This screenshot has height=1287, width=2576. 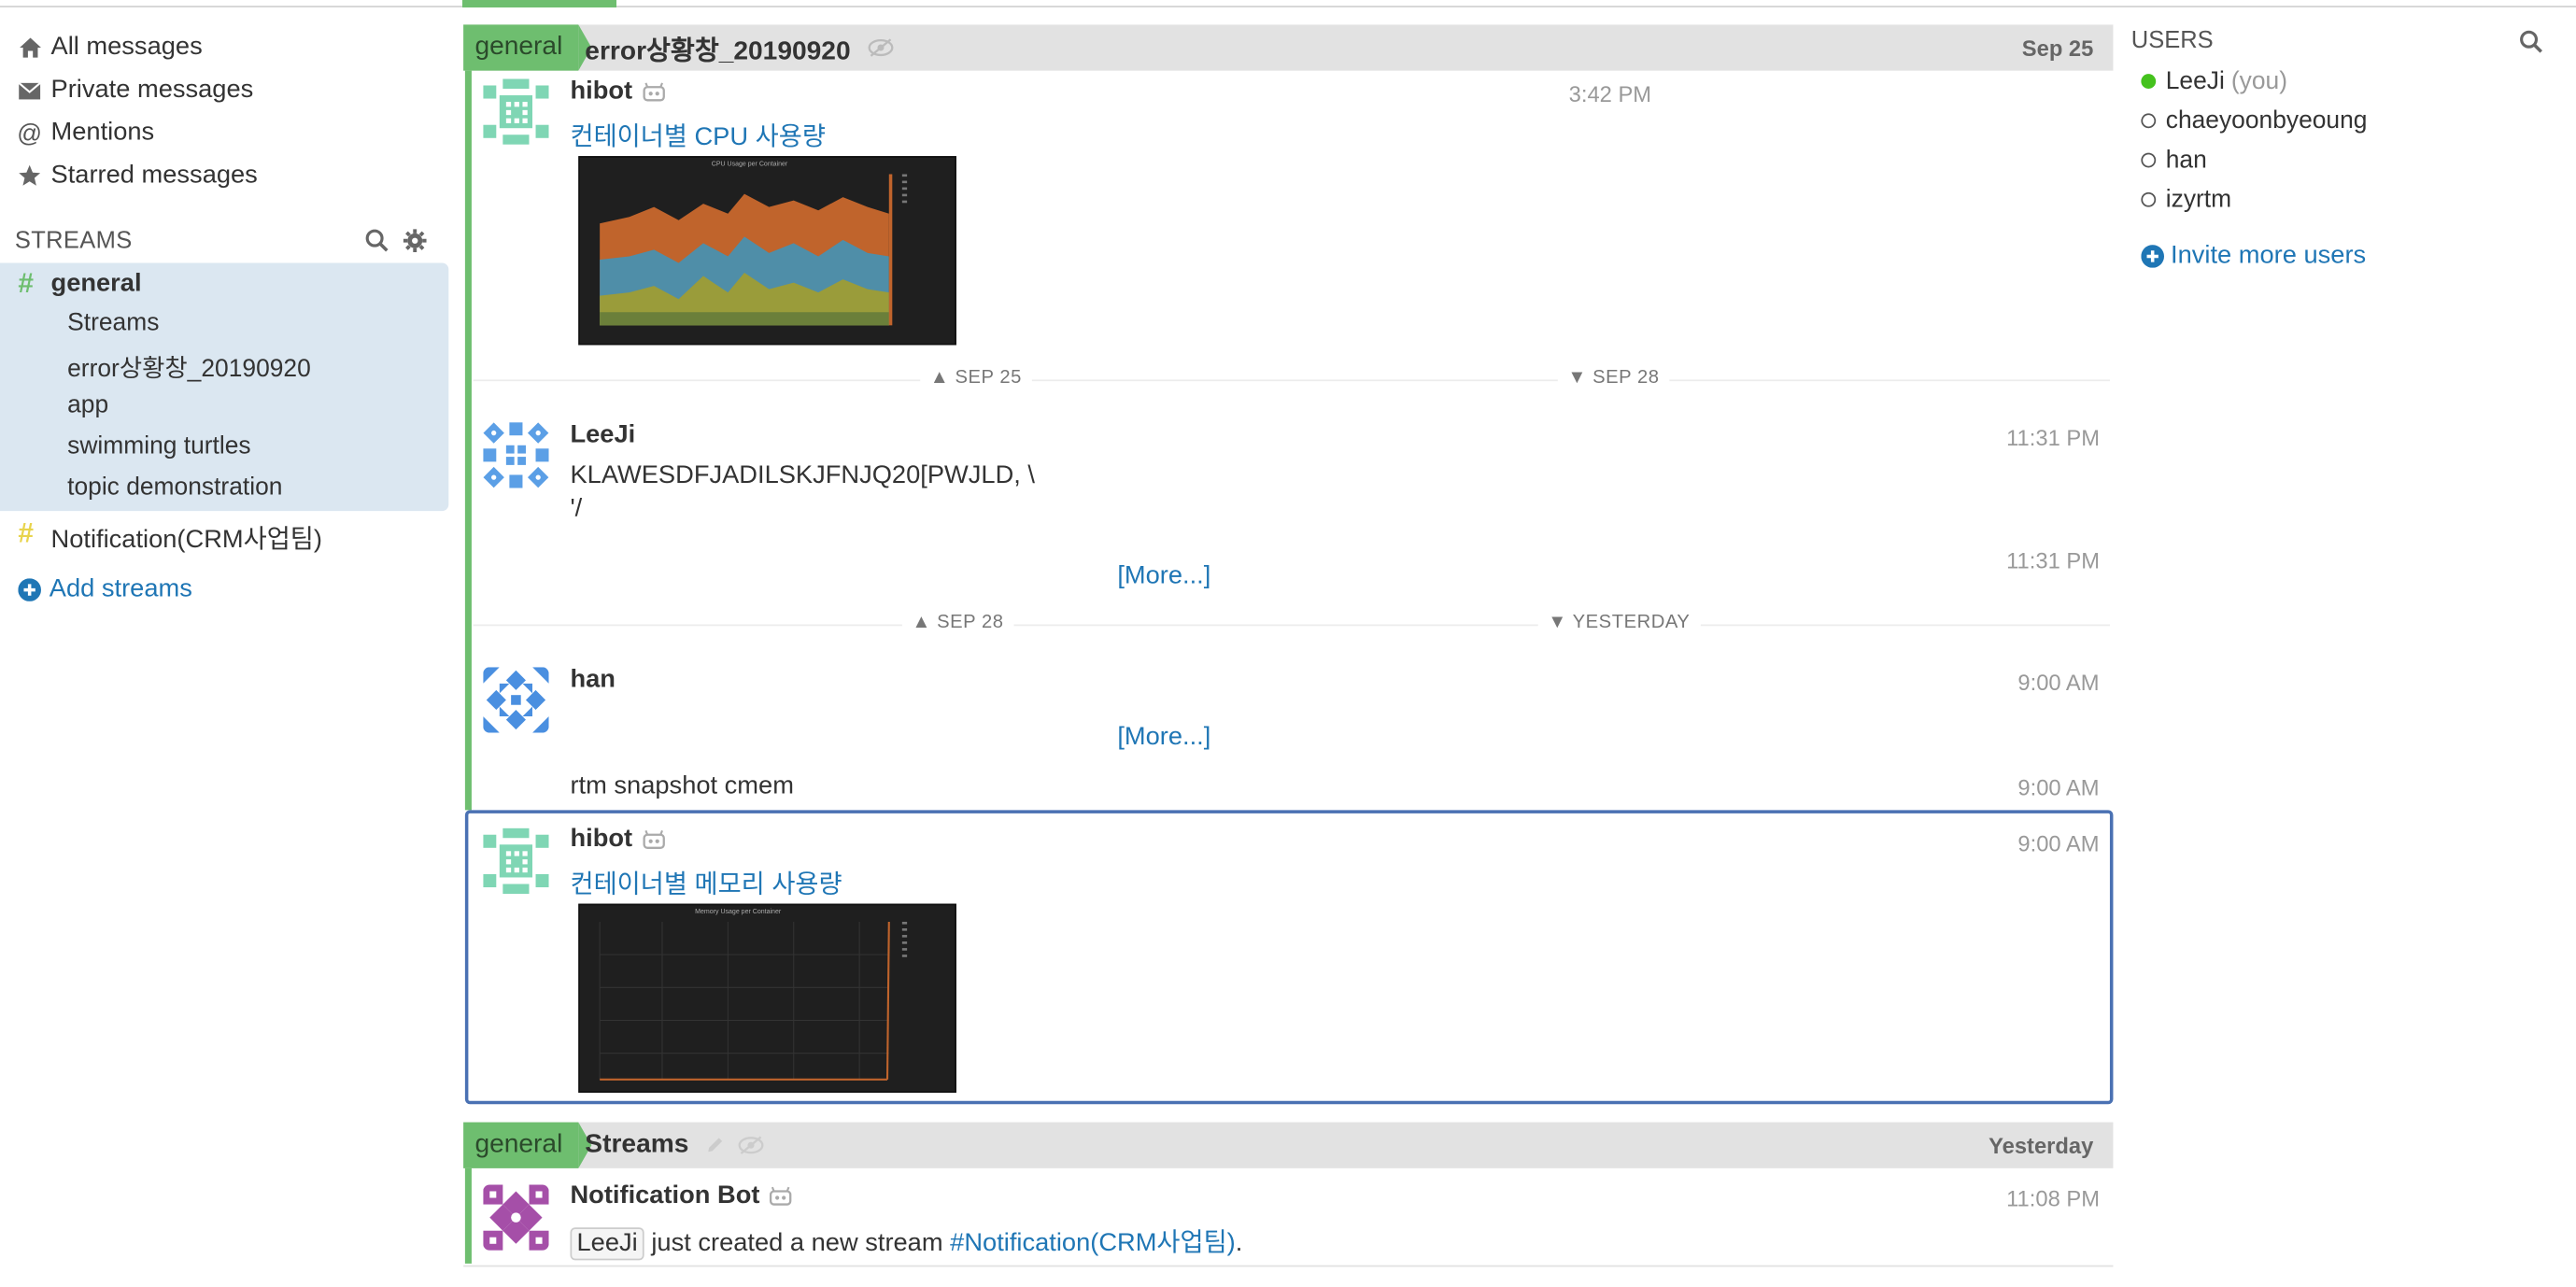 What do you see at coordinates (2266, 120) in the screenshot?
I see `user-name: chaeyoonbyeoung` at bounding box center [2266, 120].